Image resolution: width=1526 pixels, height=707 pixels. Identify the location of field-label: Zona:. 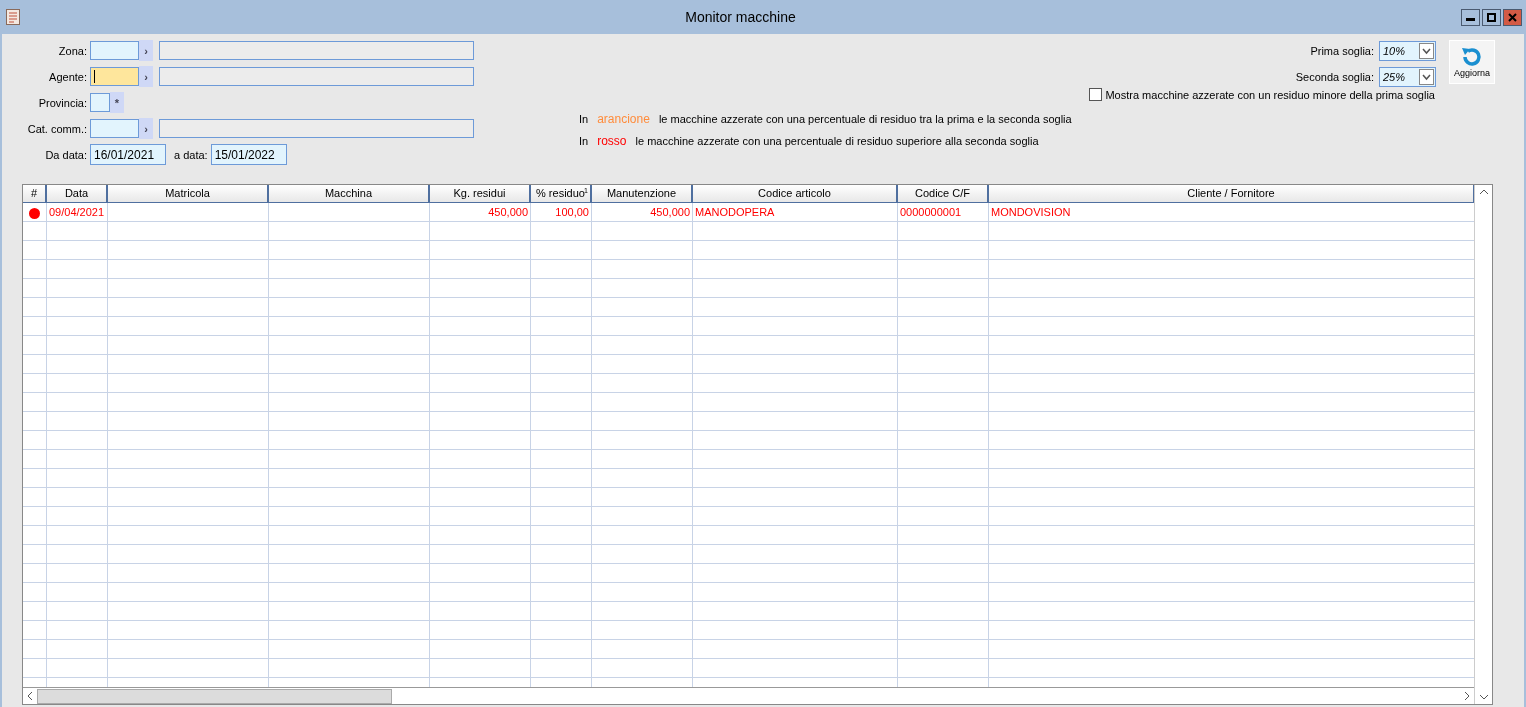
(72, 50).